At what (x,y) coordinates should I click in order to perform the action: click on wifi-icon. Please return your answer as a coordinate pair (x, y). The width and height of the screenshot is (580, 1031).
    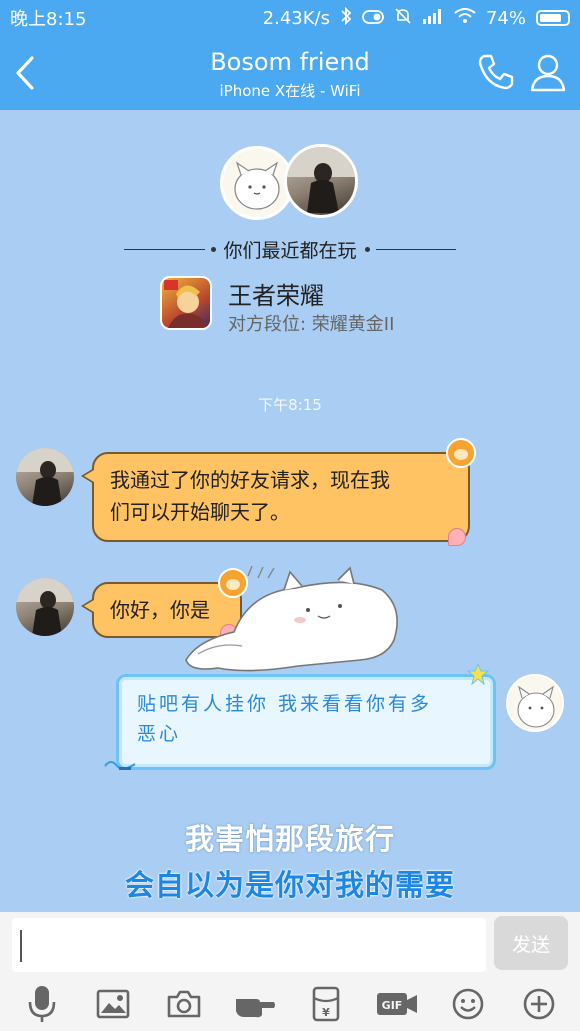
    Looking at the image, I should click on (465, 18).